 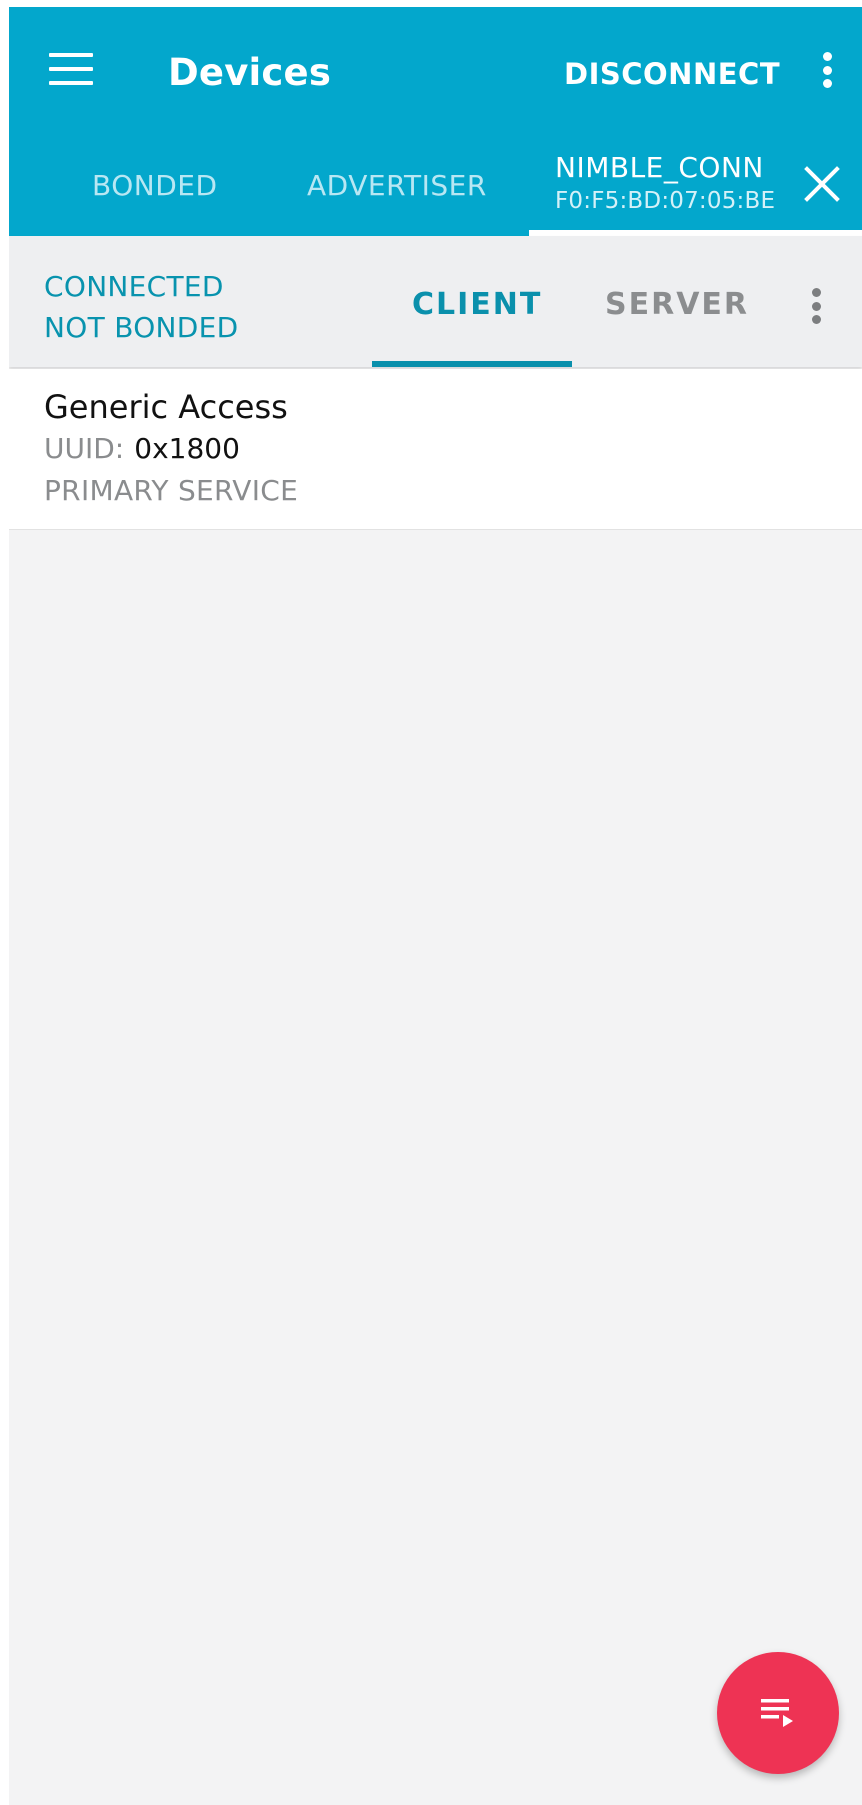 What do you see at coordinates (665, 201) in the screenshot?
I see `tab-device-address: F0:F5:BD:07:05:BE` at bounding box center [665, 201].